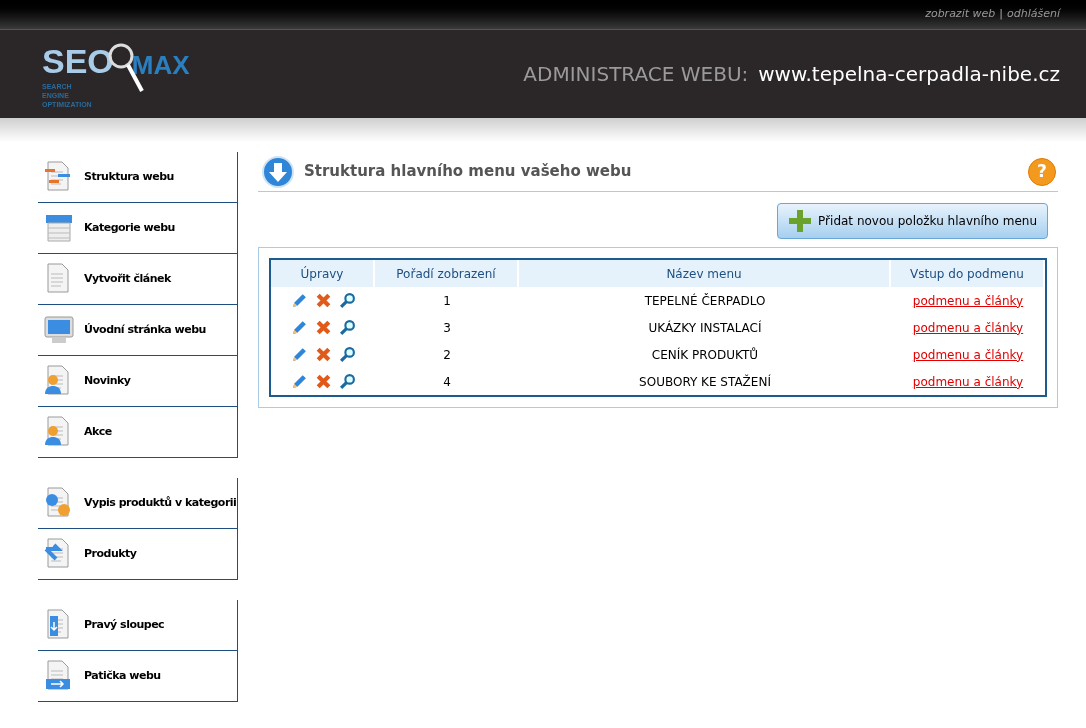 The image size is (1086, 728). I want to click on order-cell-text: 4, so click(447, 382).